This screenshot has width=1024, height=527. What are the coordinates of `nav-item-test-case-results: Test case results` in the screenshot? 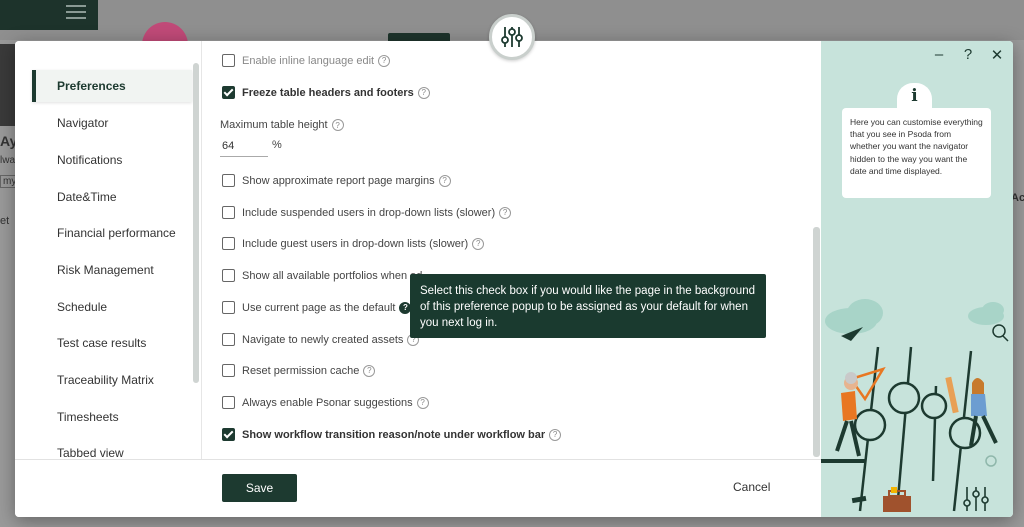 It's located at (112, 343).